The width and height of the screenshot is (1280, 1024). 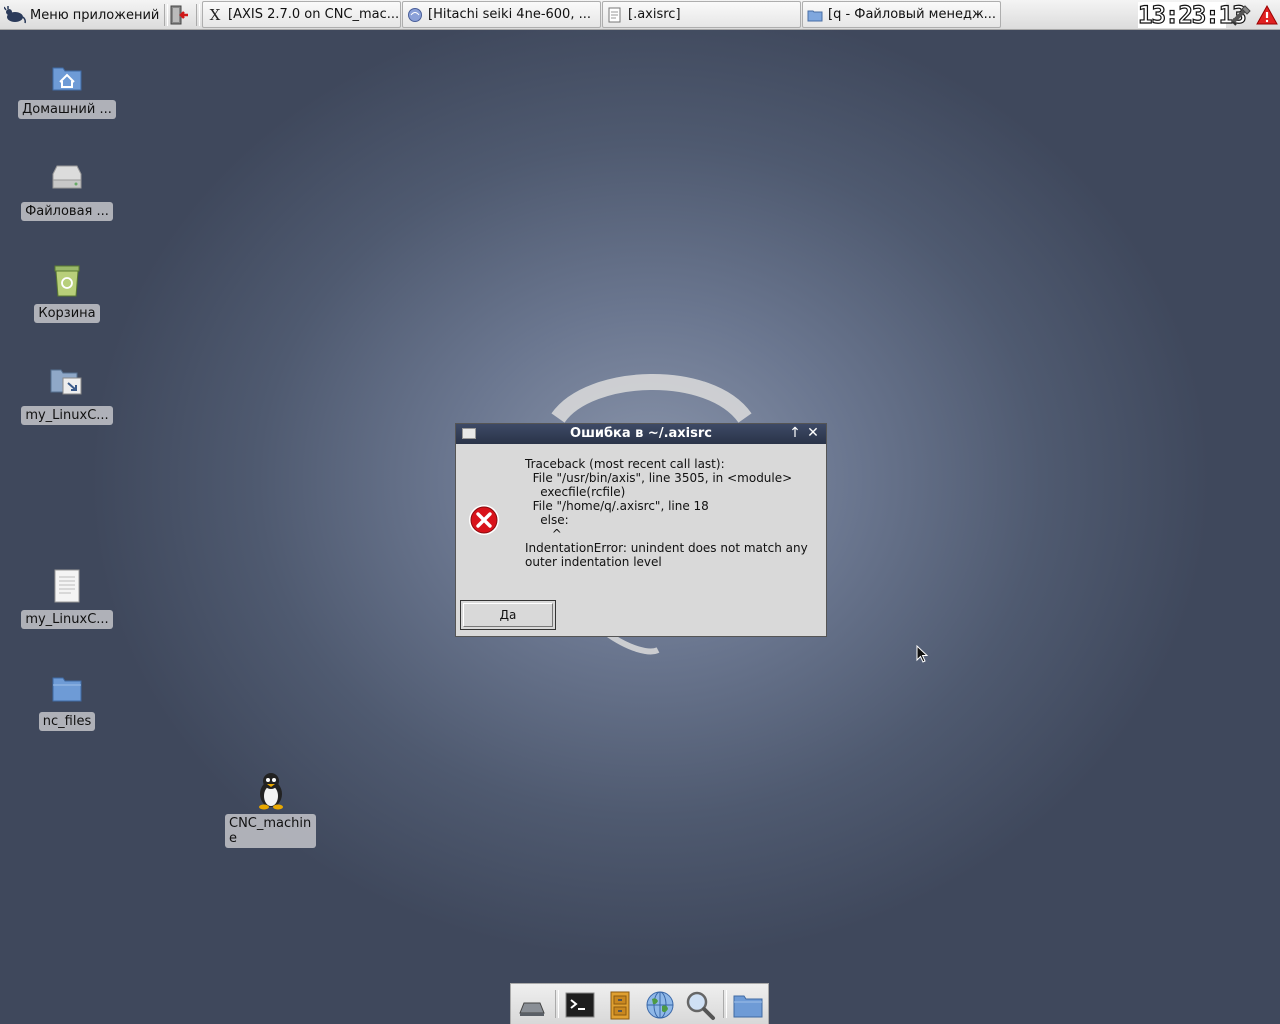 What do you see at coordinates (67, 281) in the screenshot?
I see `trash-icon` at bounding box center [67, 281].